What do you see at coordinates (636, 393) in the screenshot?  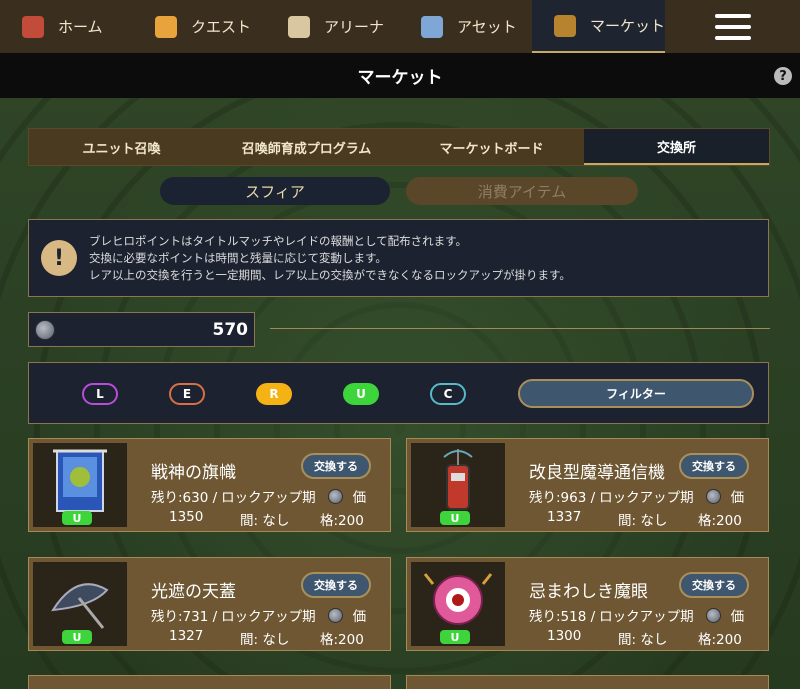 I see `filter-button: フィルター` at bounding box center [636, 393].